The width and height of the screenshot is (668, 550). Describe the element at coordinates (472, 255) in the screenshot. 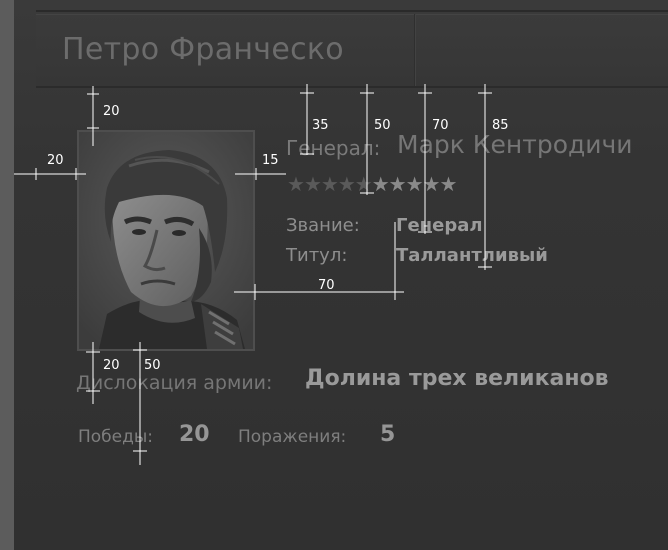

I see `title-value: Таллантливый` at that location.